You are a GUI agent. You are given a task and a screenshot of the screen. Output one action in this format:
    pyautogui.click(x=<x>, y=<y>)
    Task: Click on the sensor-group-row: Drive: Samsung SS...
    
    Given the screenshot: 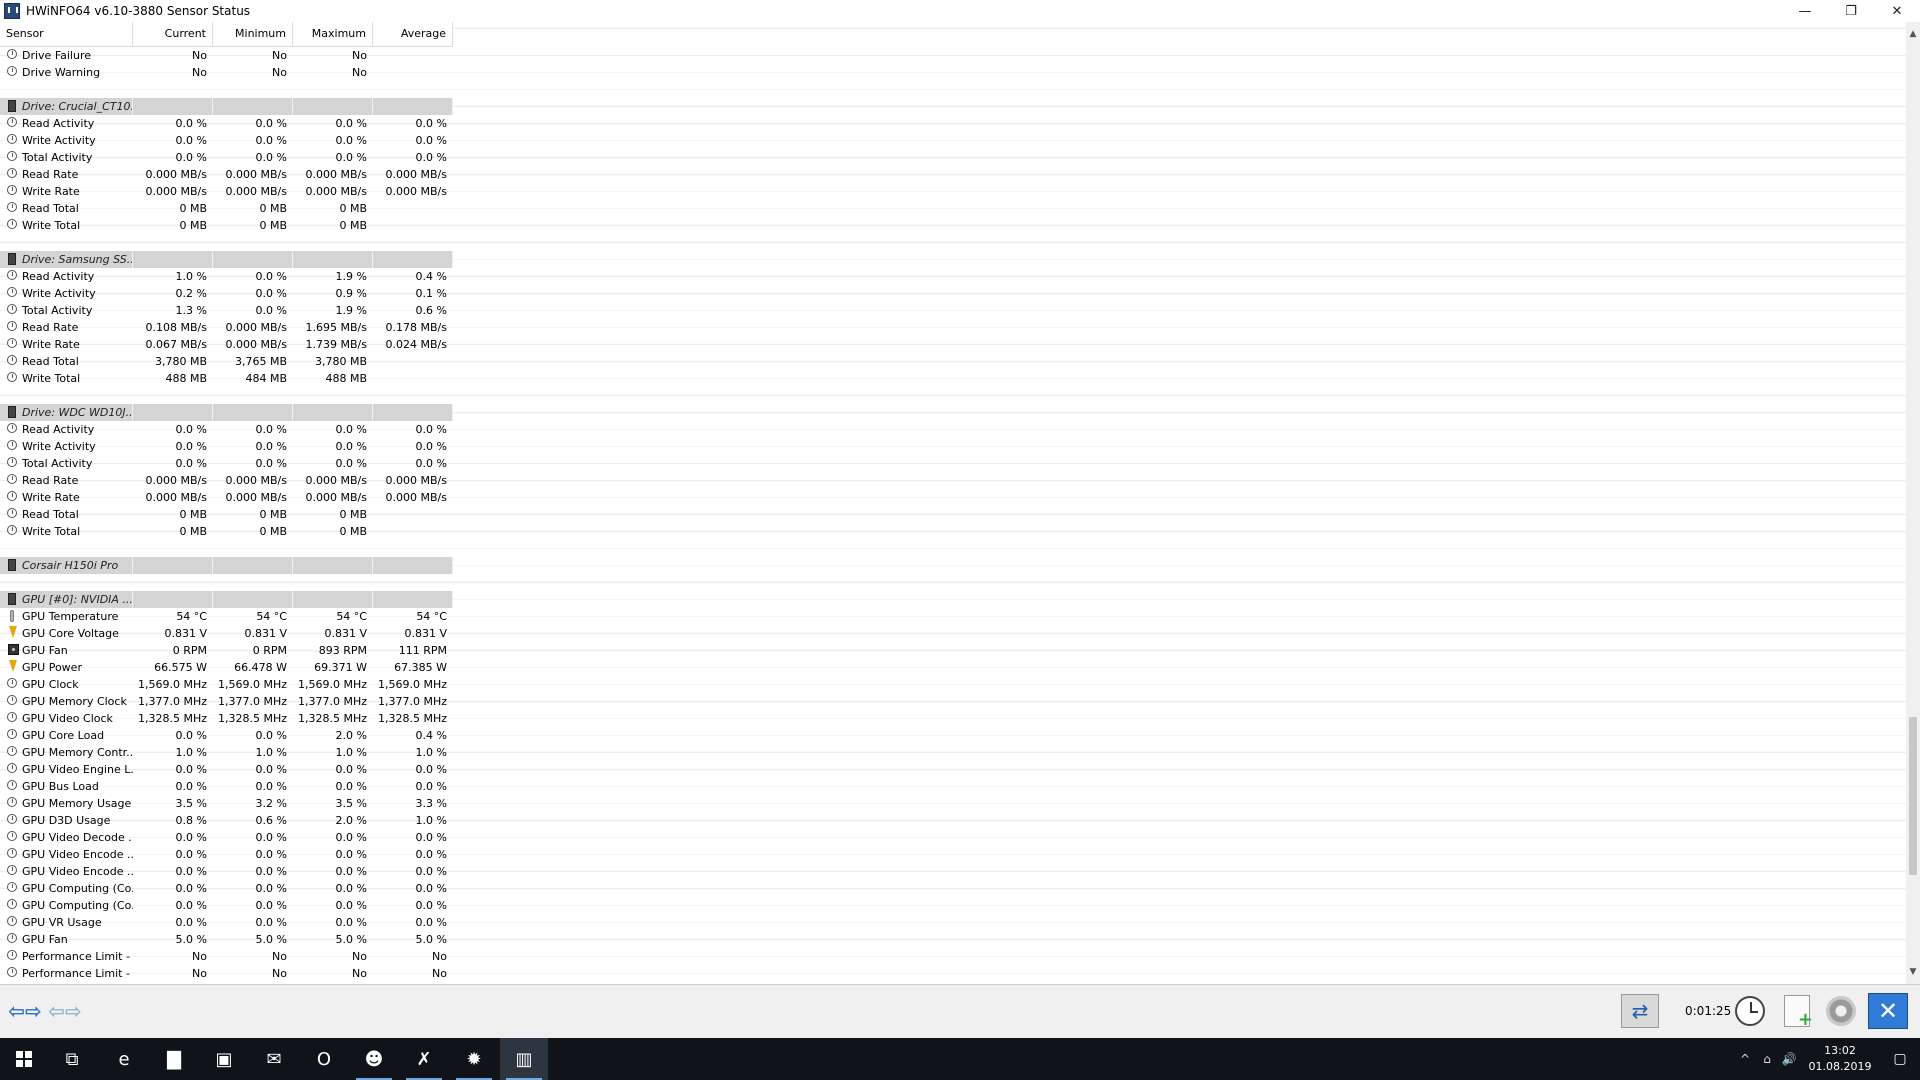 What is the action you would take?
    pyautogui.click(x=226, y=259)
    